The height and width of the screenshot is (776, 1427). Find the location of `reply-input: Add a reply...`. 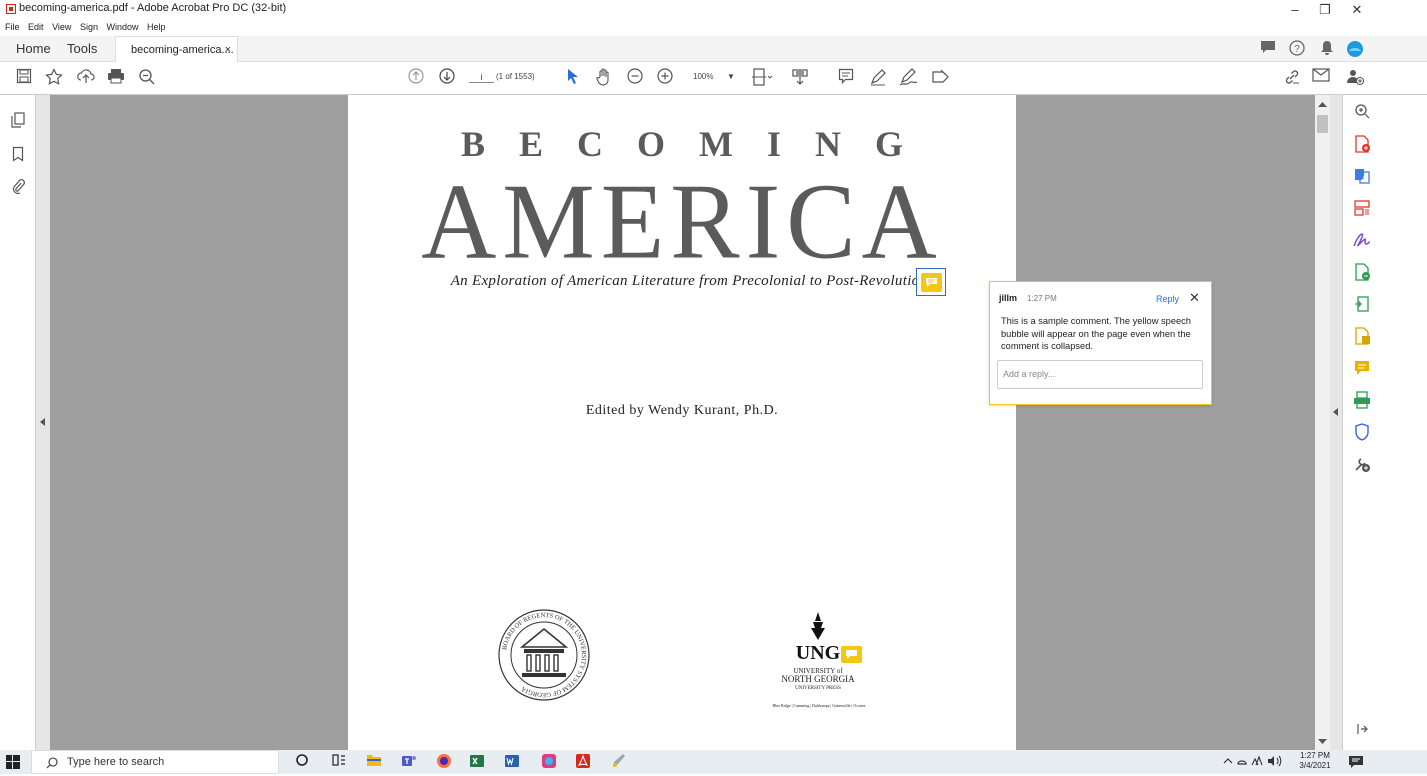

reply-input: Add a reply... is located at coordinates (1100, 374).